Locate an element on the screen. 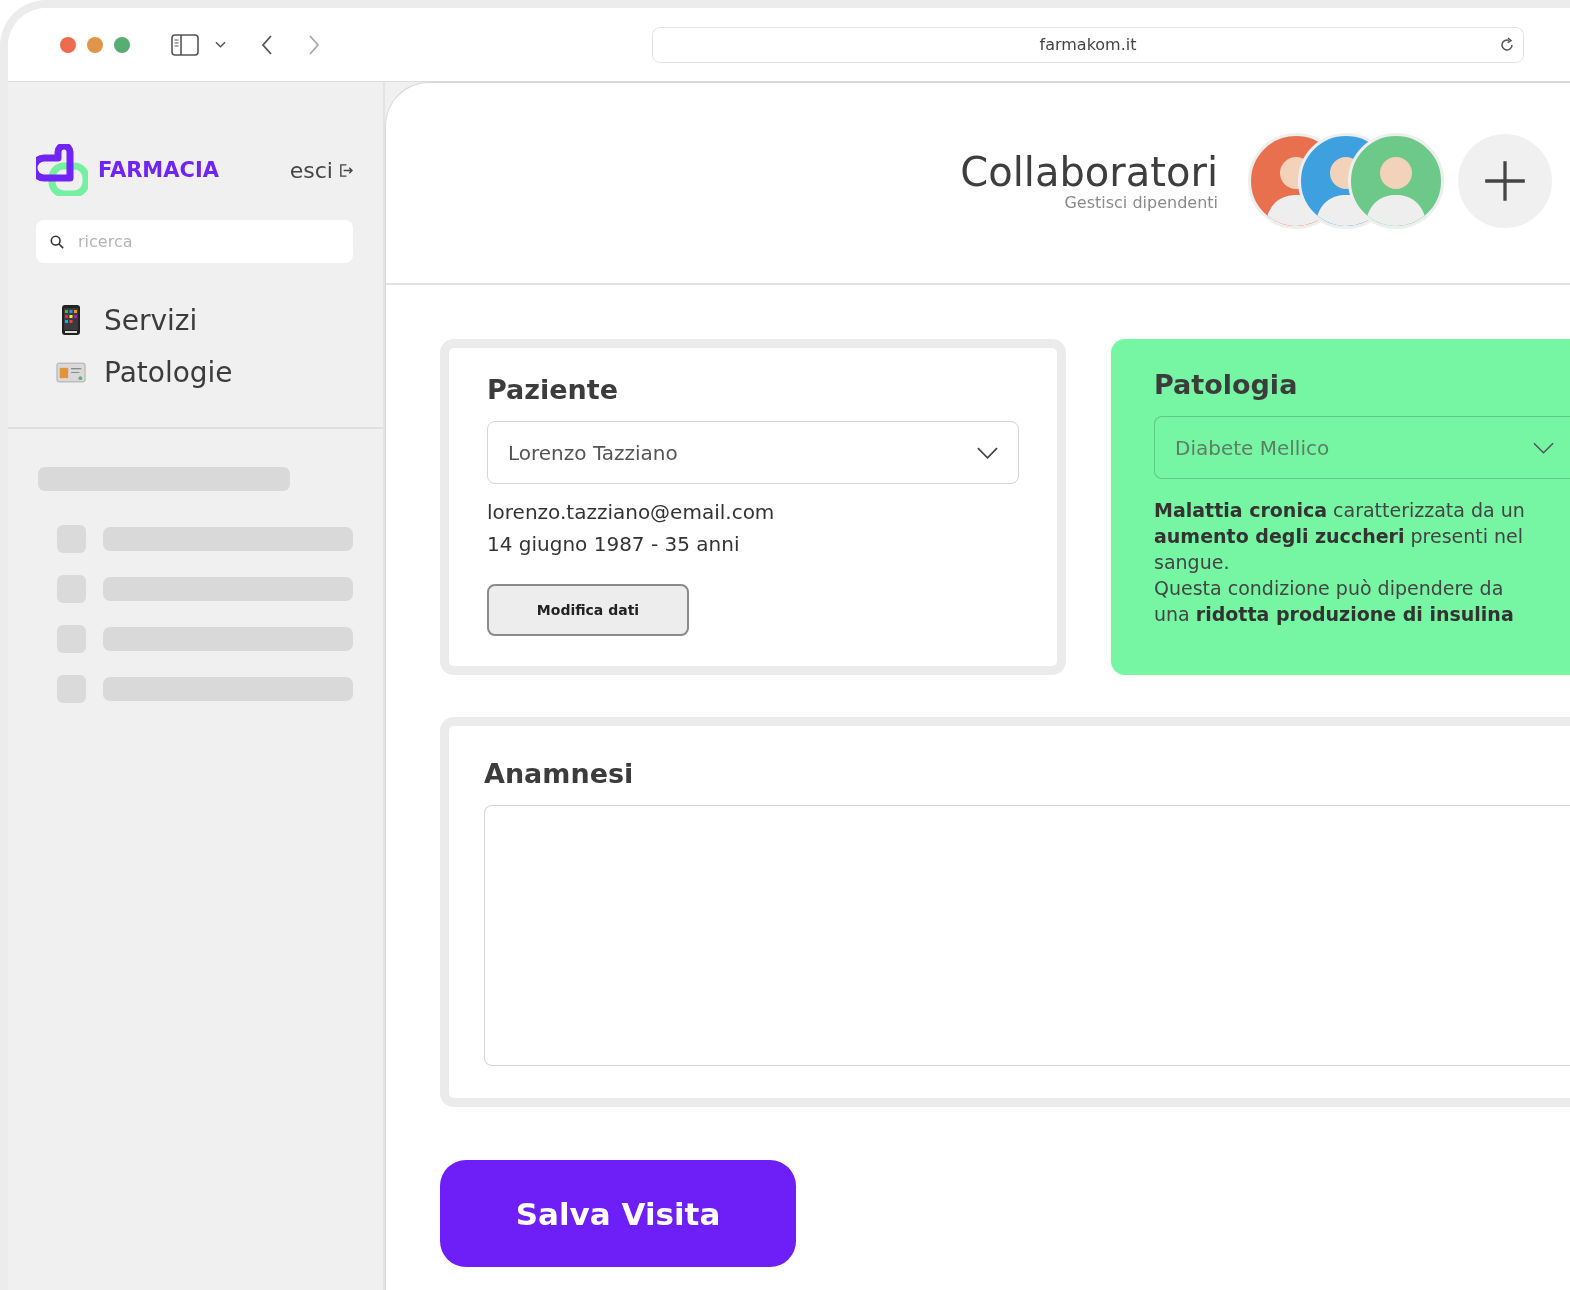  reload-icon is located at coordinates (1507, 44).